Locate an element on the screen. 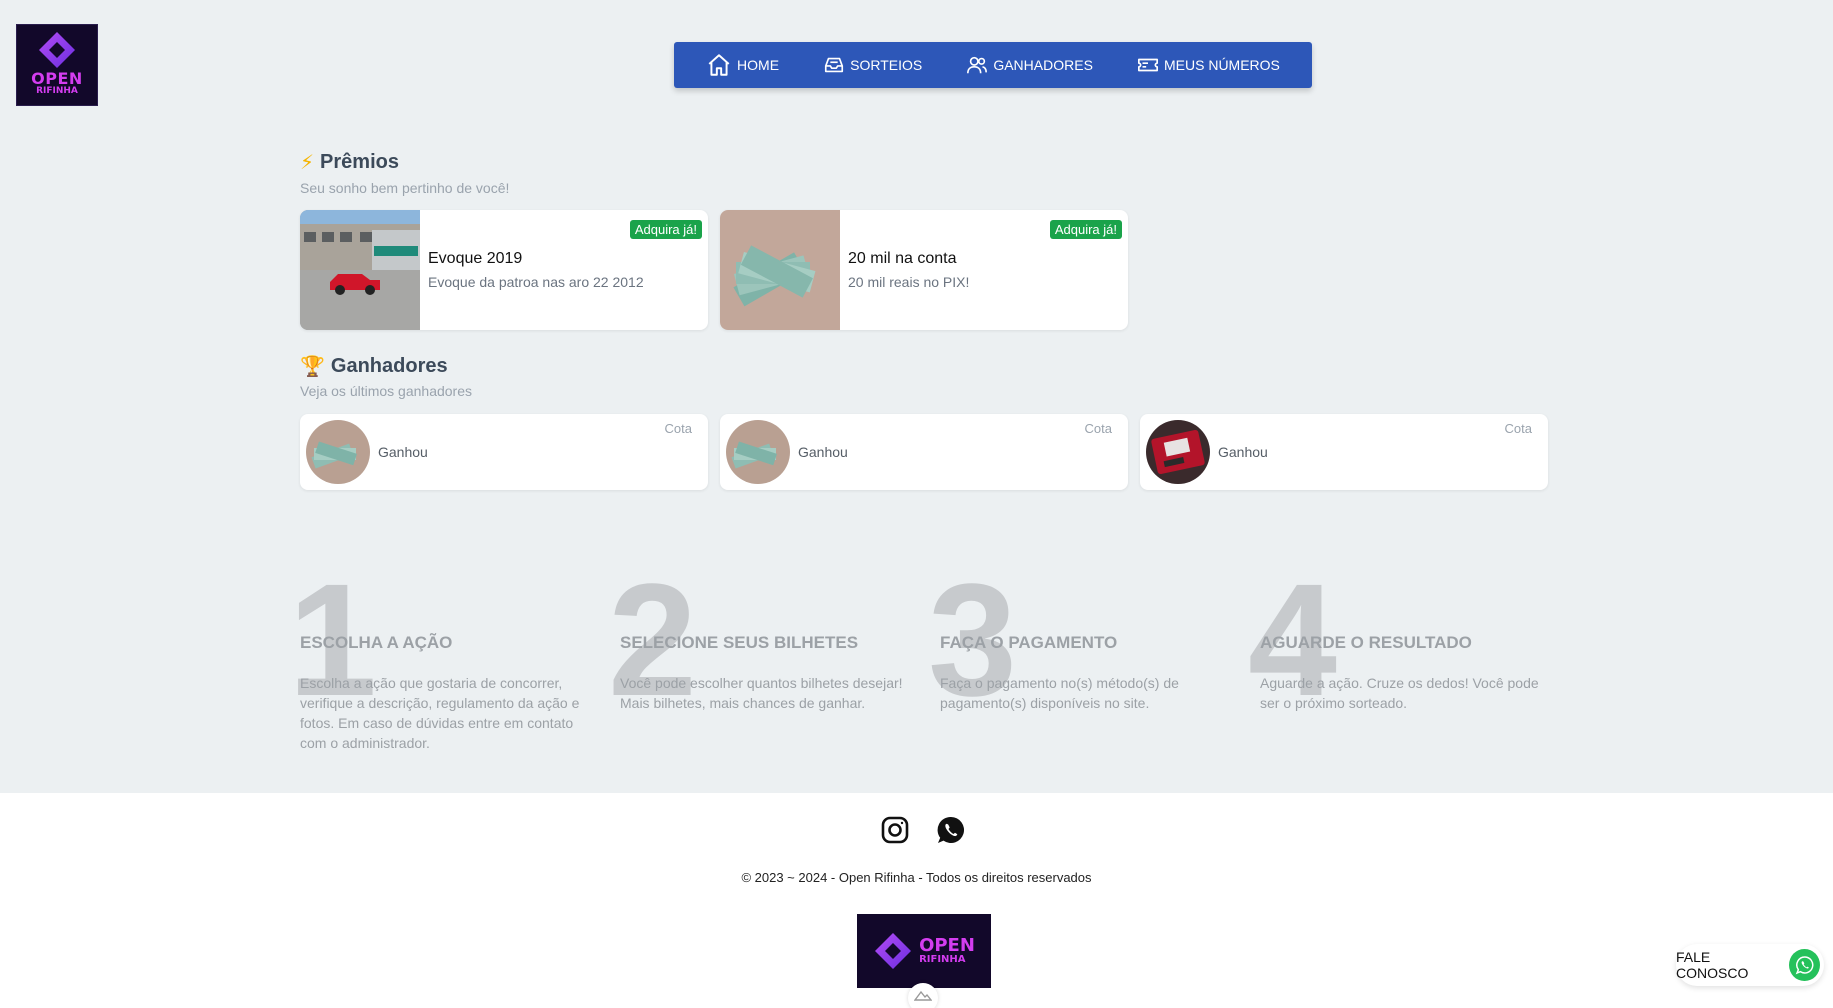 The width and height of the screenshot is (1833, 1008). ganhadores-subtitle: Veja os últimos ganhadores is located at coordinates (386, 391).